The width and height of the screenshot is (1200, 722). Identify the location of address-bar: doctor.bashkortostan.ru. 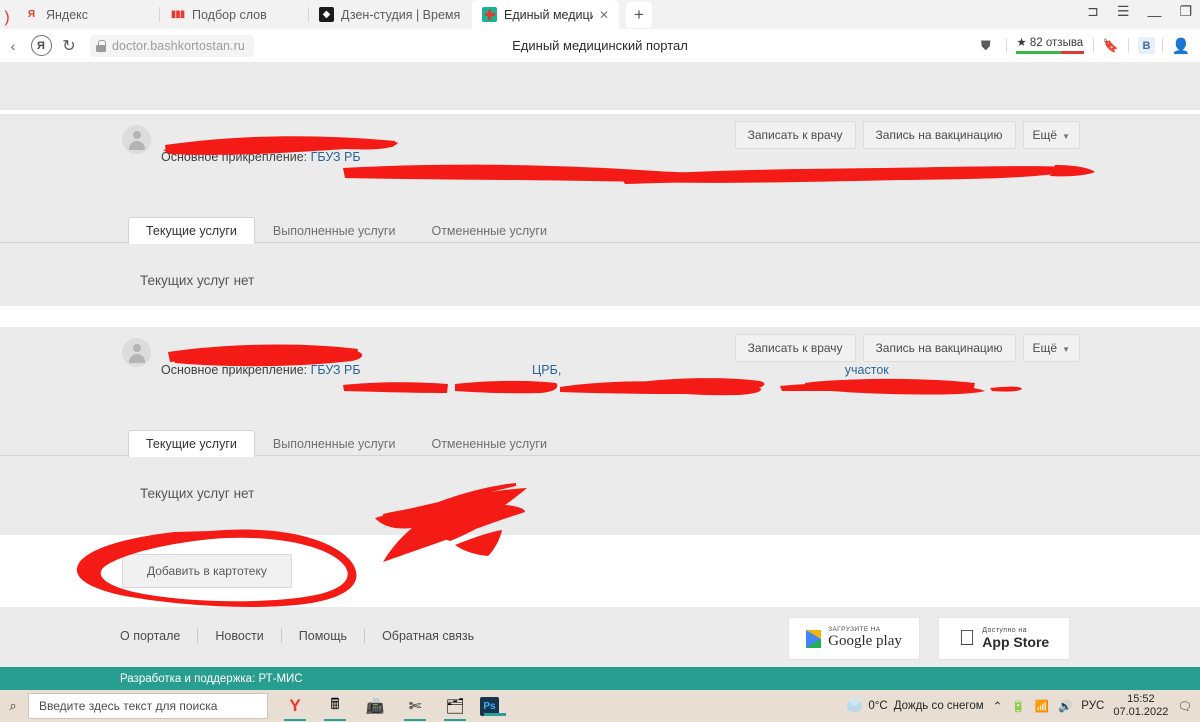
(172, 45).